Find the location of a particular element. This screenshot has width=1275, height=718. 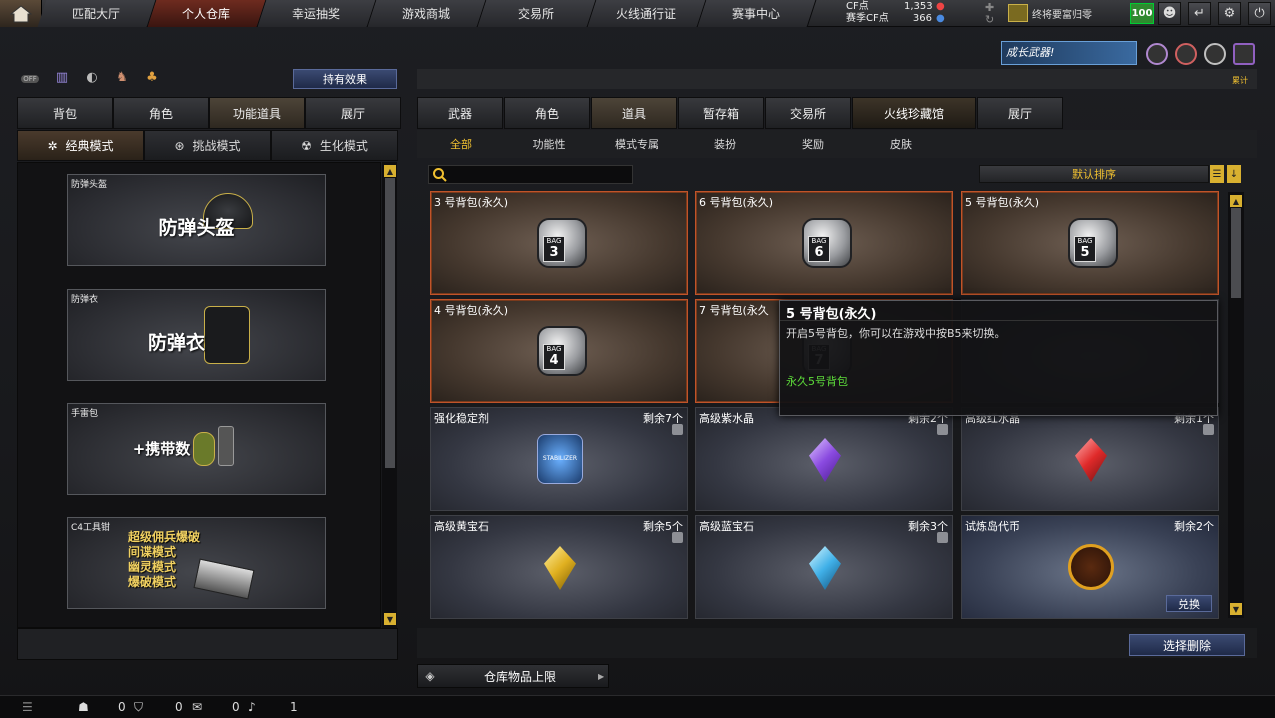

right-scrollbar: ▲ ▼ is located at coordinates (1236, 405).